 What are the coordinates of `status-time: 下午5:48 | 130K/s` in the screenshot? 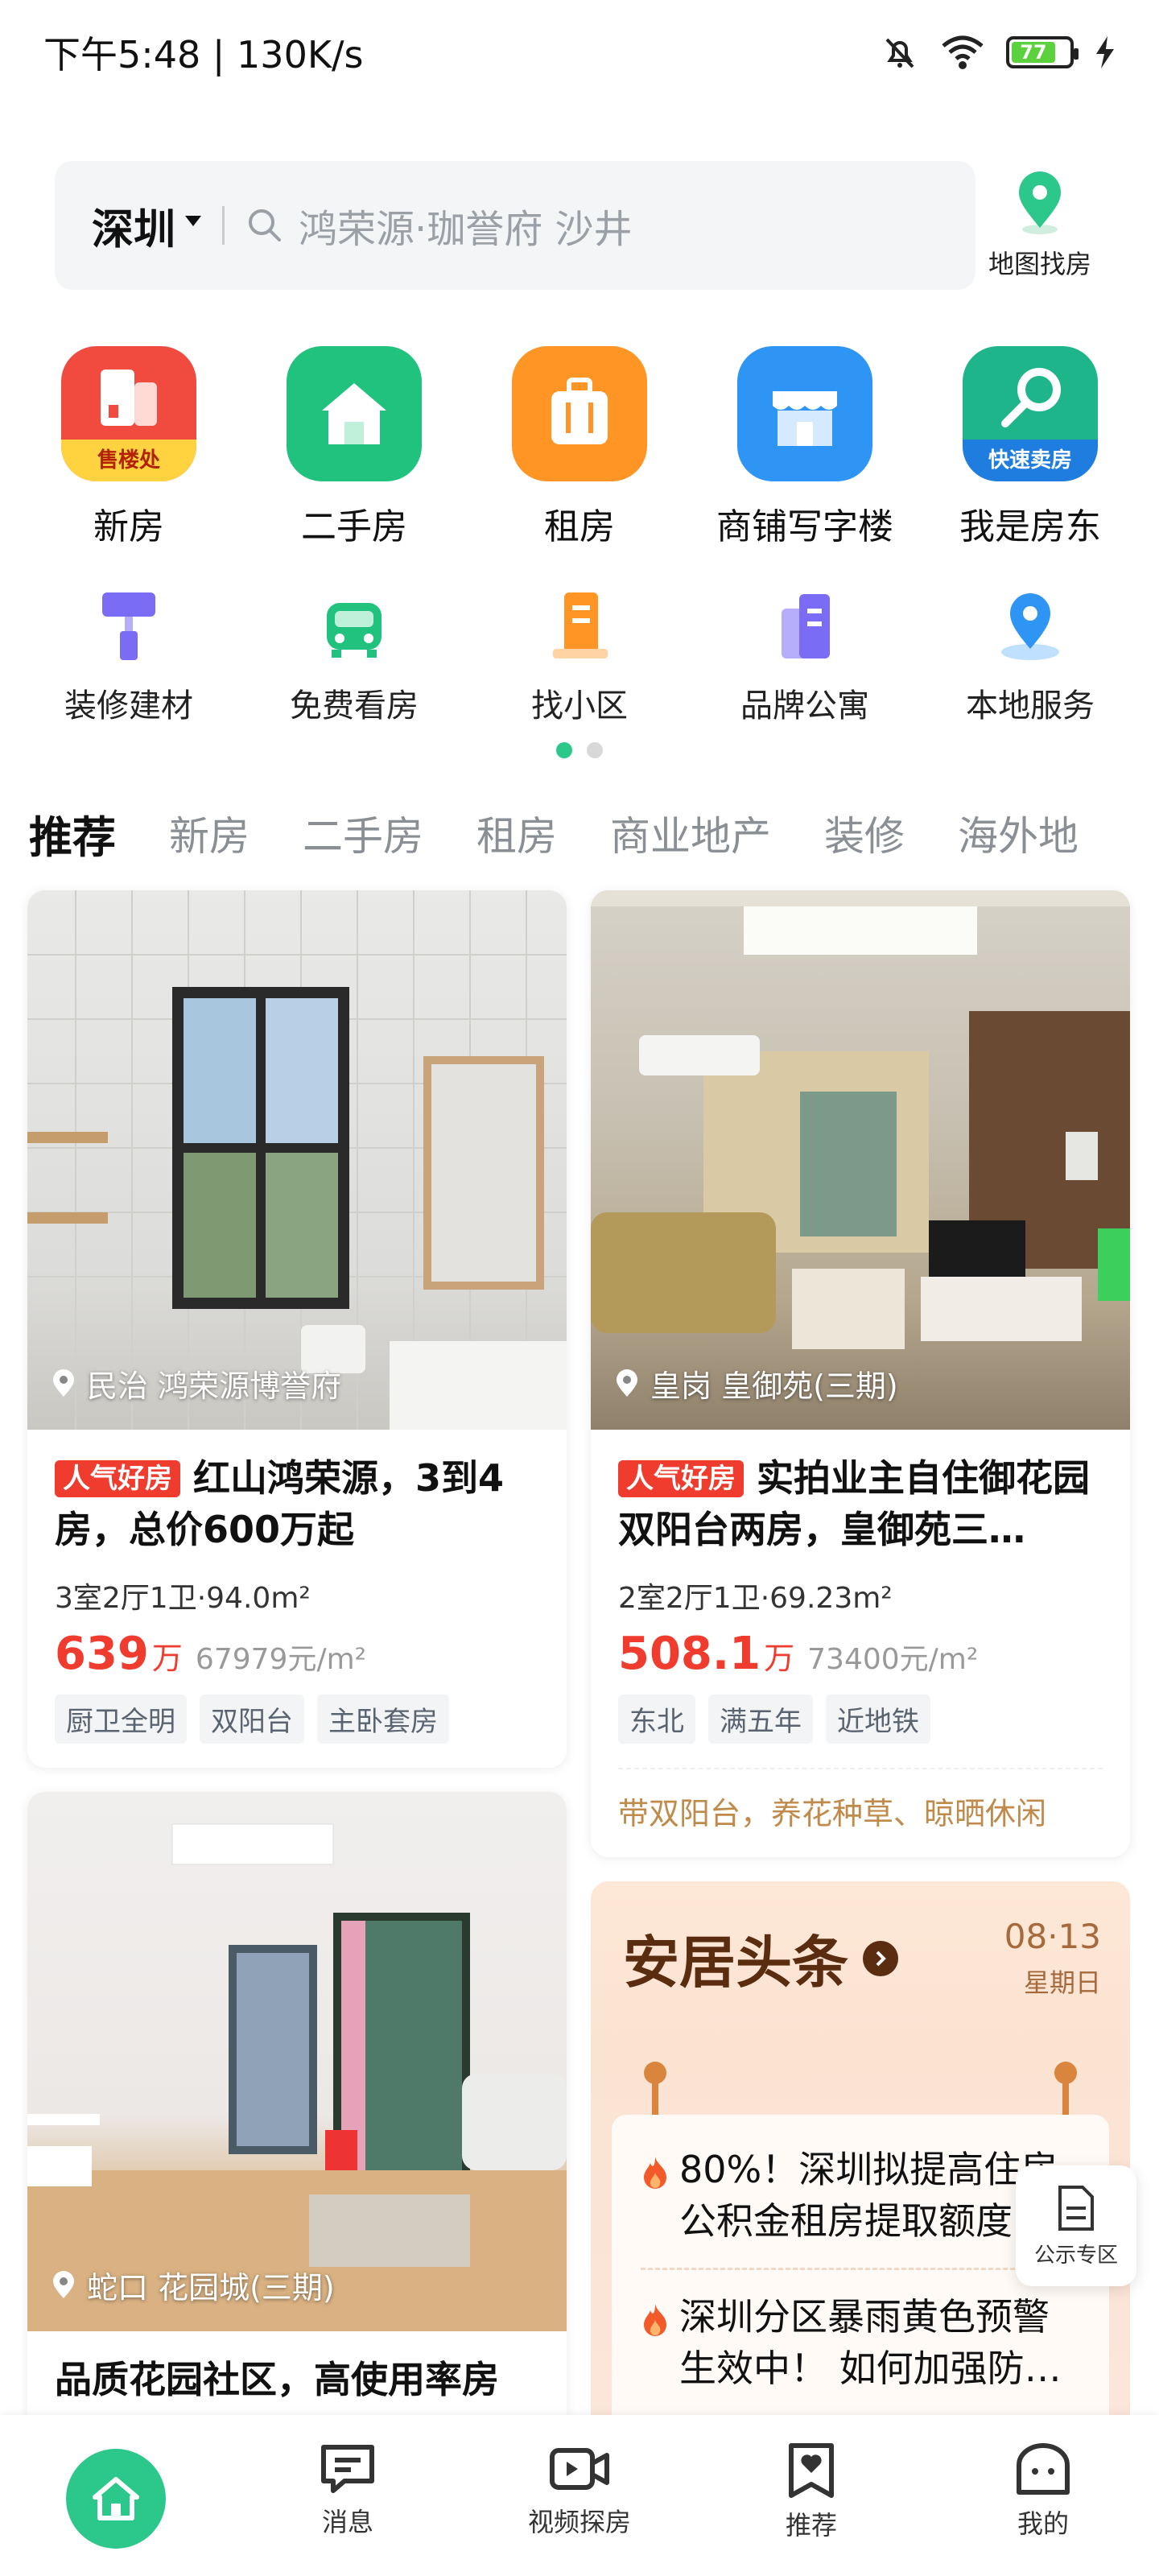 It's located at (203, 54).